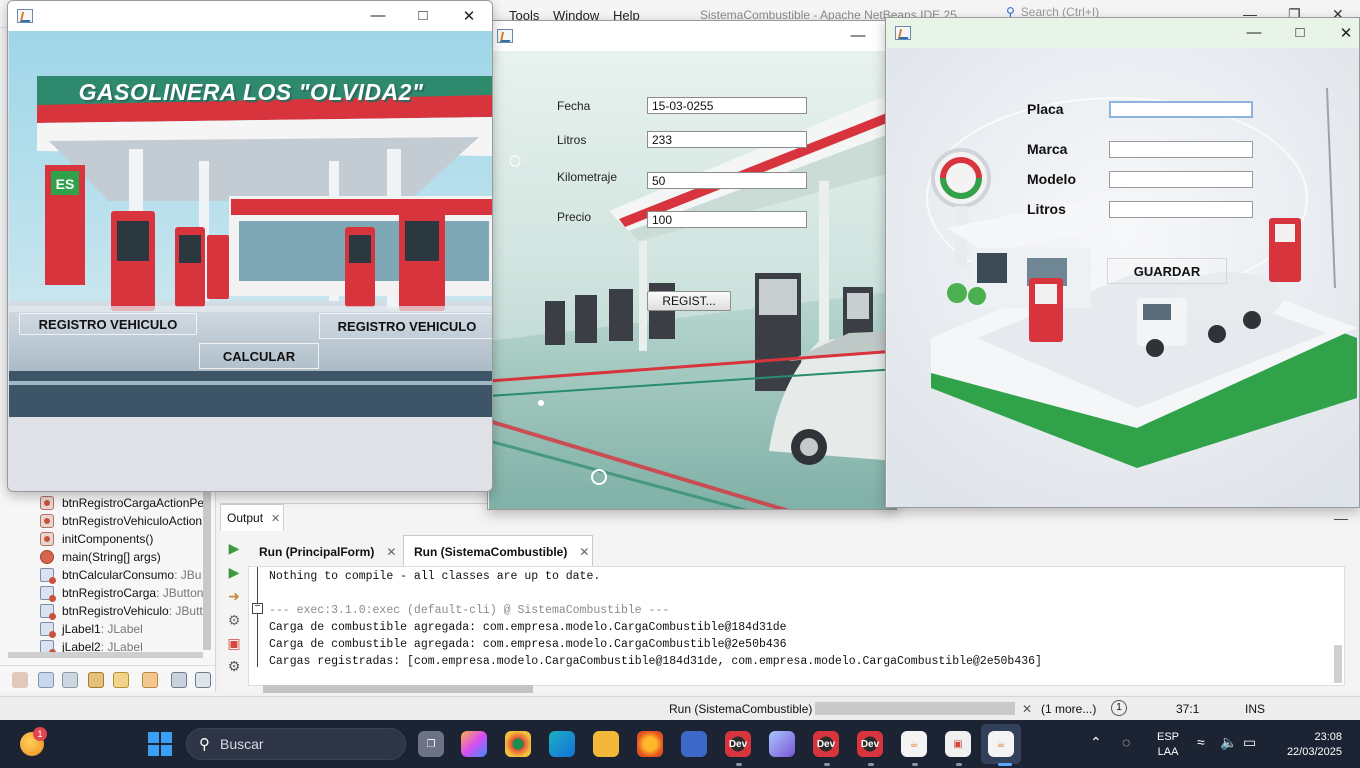  What do you see at coordinates (782, 744) in the screenshot?
I see `virtualbox-icon` at bounding box center [782, 744].